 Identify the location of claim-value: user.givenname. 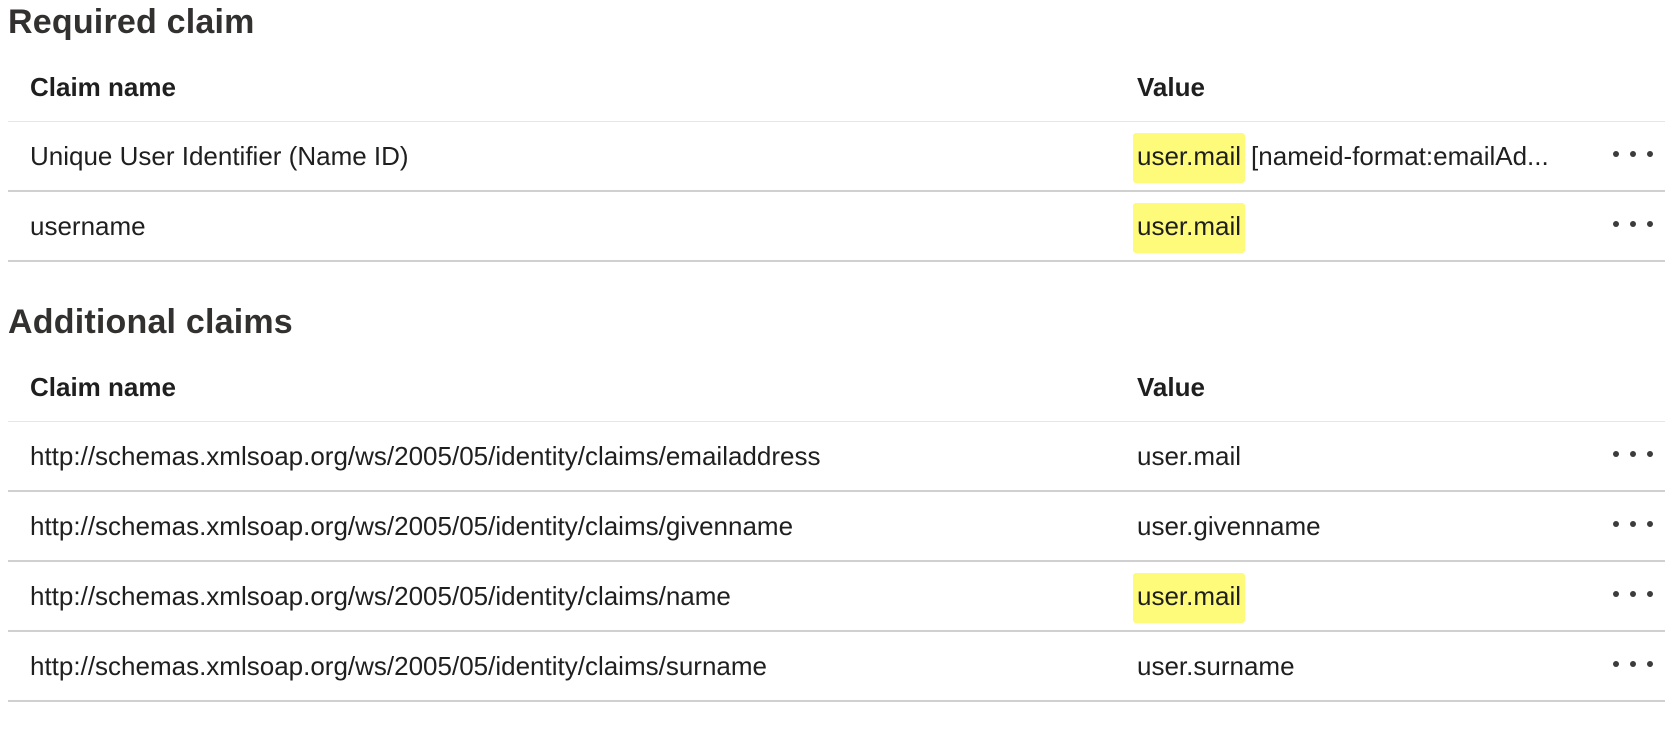
(1229, 526).